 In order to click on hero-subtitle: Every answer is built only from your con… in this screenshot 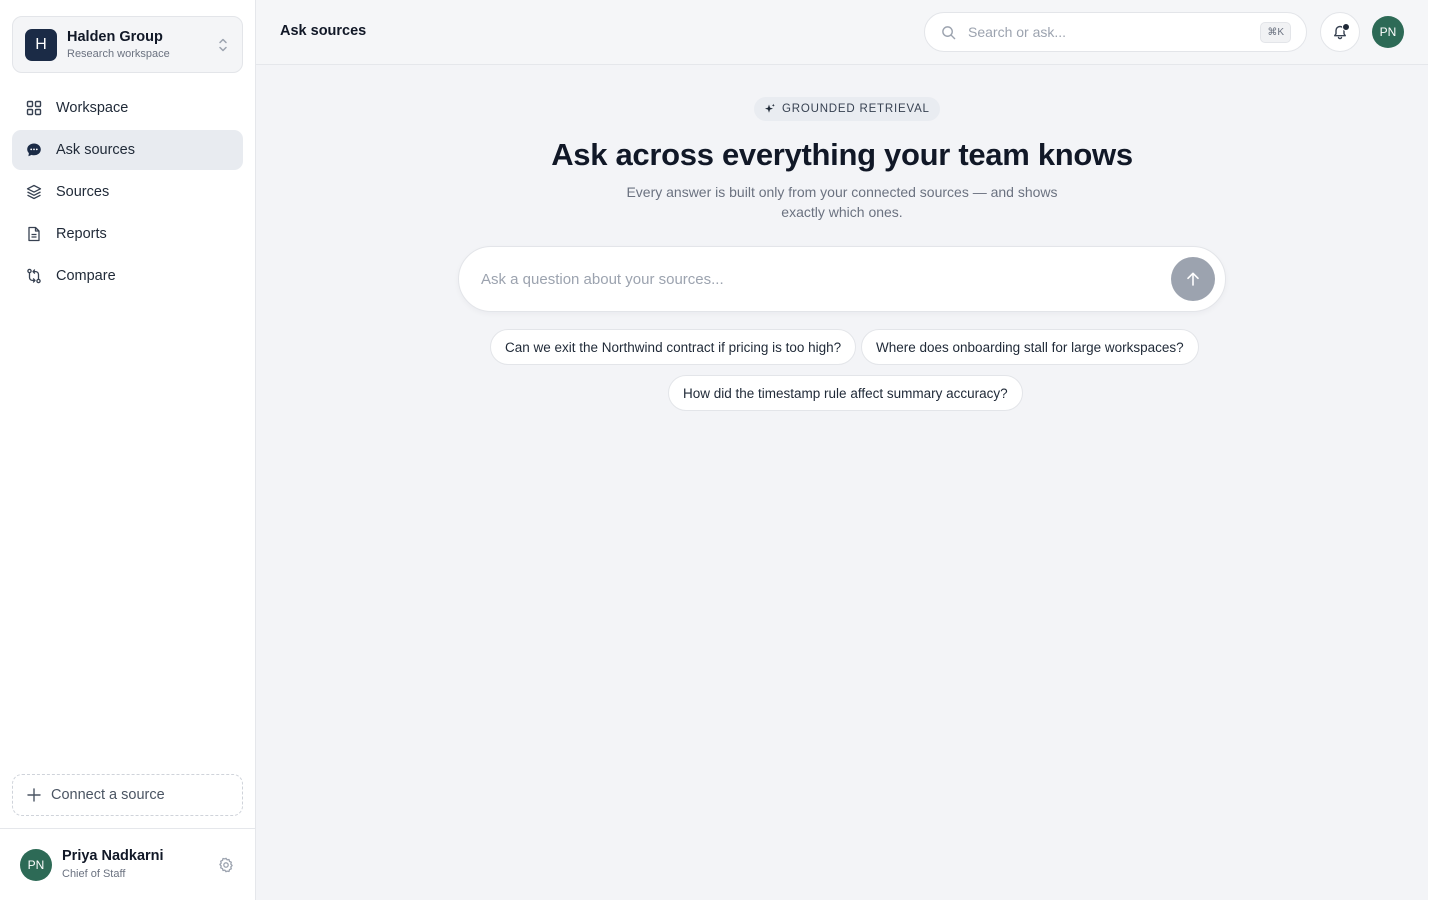, I will do `click(842, 202)`.